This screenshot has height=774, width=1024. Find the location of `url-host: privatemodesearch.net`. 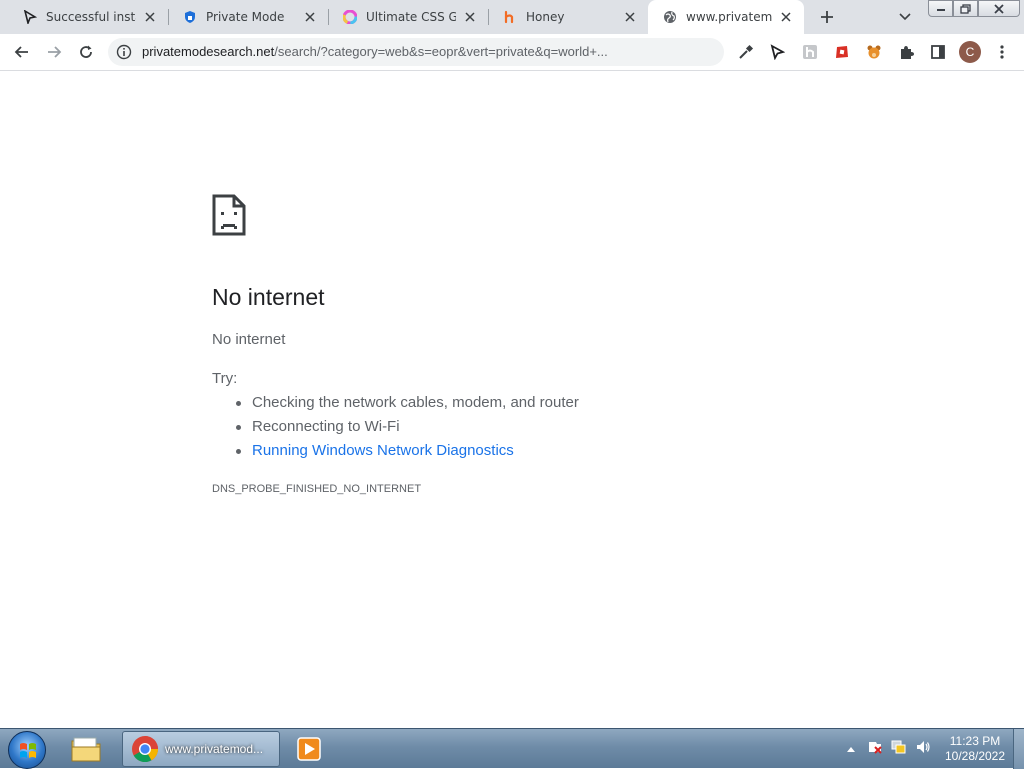

url-host: privatemodesearch.net is located at coordinates (208, 51).